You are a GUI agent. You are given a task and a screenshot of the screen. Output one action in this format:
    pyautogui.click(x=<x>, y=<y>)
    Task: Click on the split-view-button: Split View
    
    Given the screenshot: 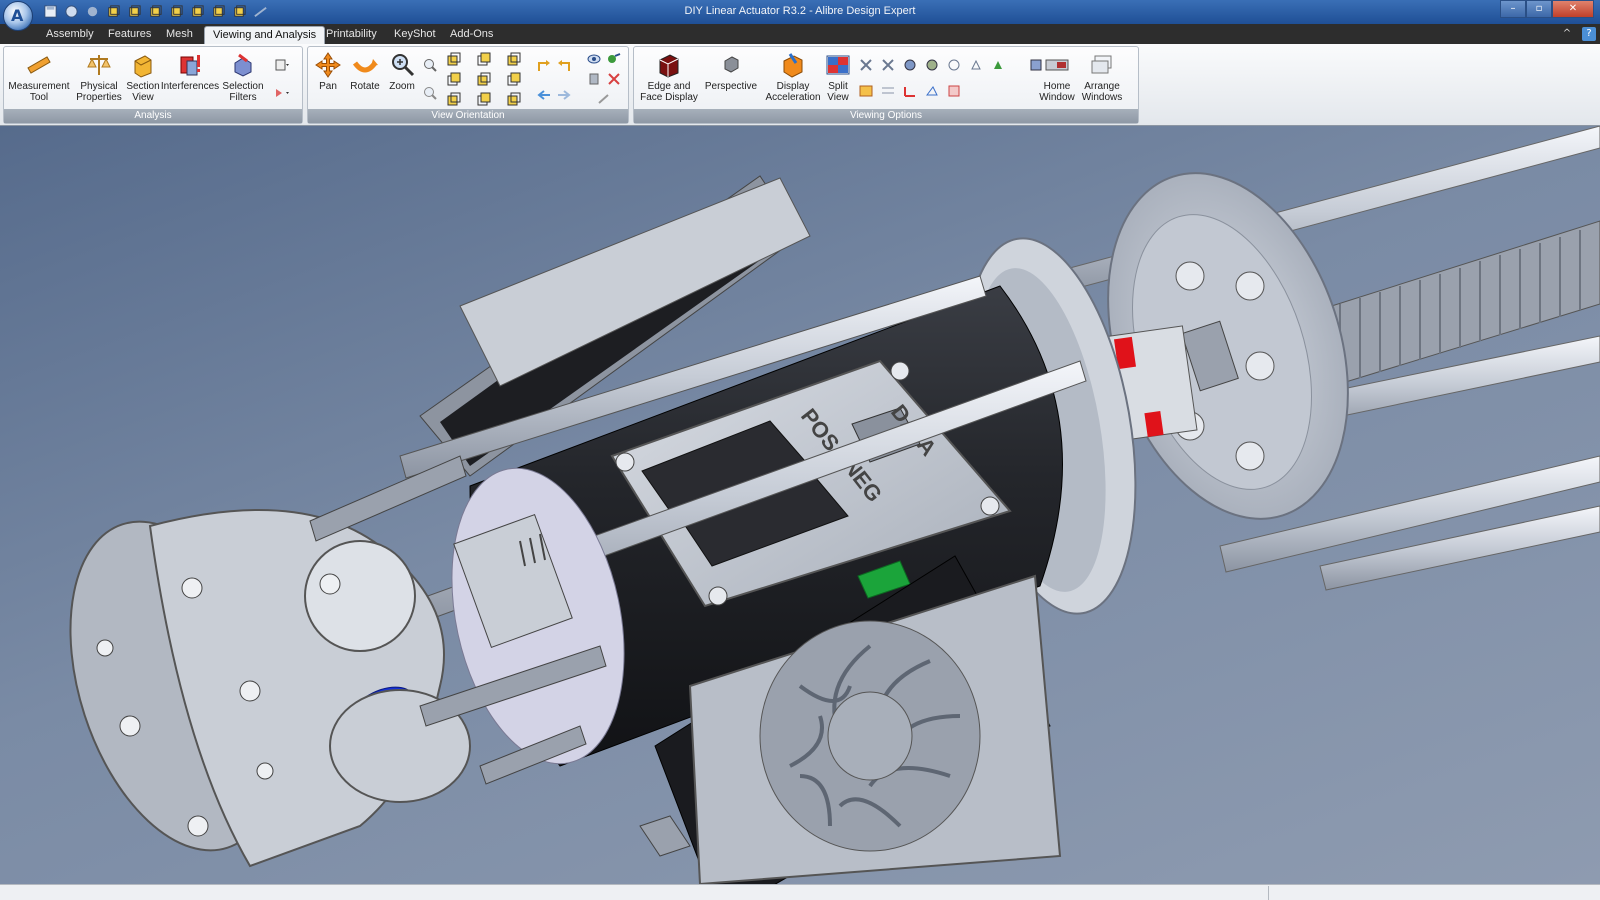 What is the action you would take?
    pyautogui.click(x=838, y=77)
    